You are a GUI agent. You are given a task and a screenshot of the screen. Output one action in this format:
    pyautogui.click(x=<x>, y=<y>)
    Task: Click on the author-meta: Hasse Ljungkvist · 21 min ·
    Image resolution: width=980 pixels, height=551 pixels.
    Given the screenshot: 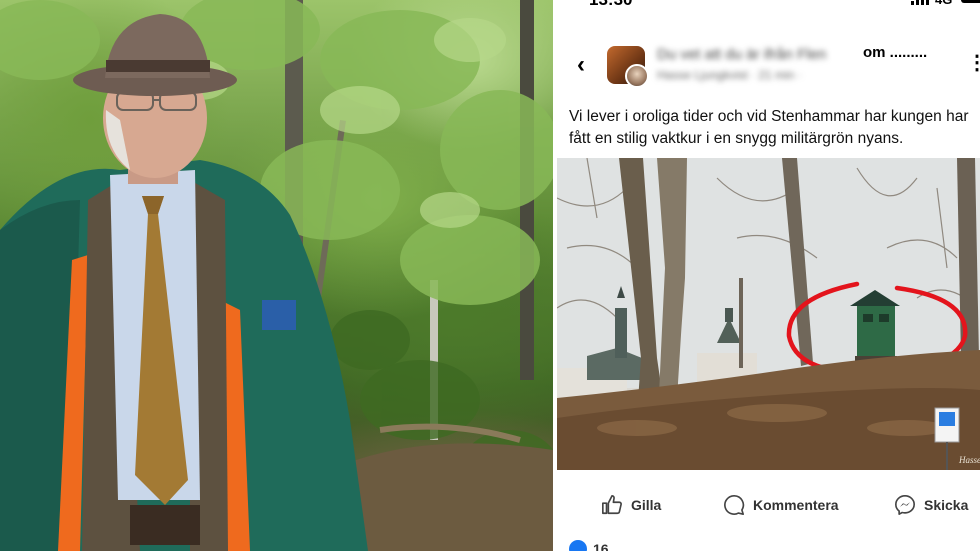 What is the action you would take?
    pyautogui.click(x=757, y=75)
    